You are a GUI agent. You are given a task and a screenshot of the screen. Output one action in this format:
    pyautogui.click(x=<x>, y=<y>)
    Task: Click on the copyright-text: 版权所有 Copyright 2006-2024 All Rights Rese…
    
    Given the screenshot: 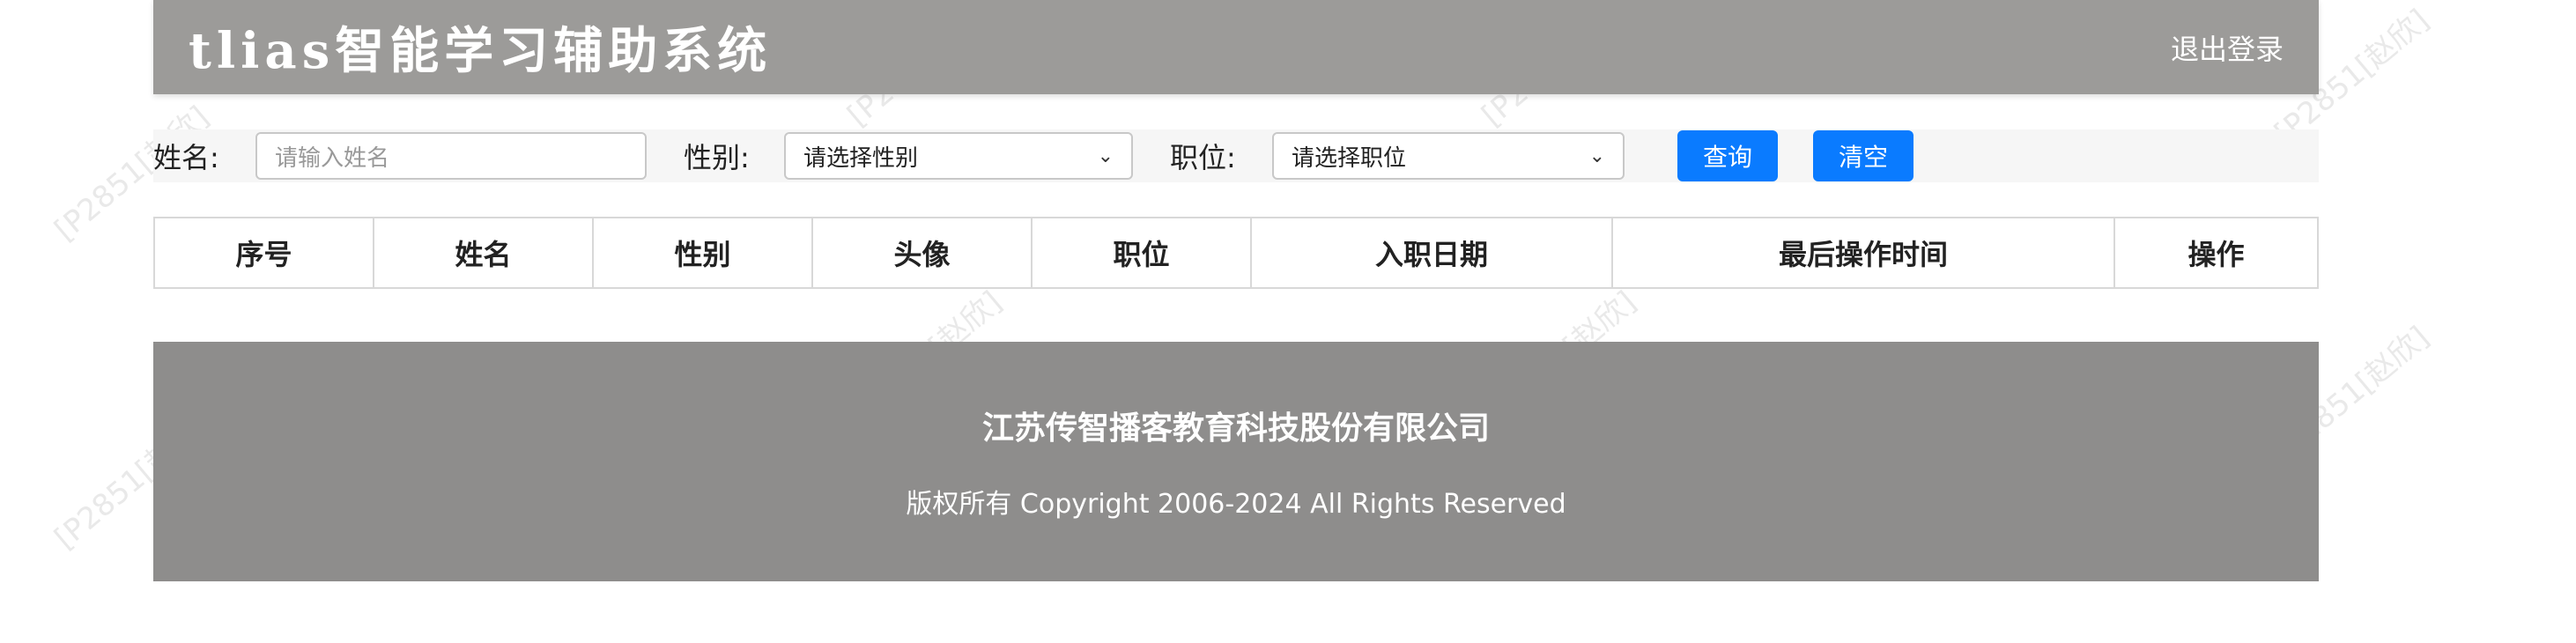 What is the action you would take?
    pyautogui.click(x=1236, y=504)
    